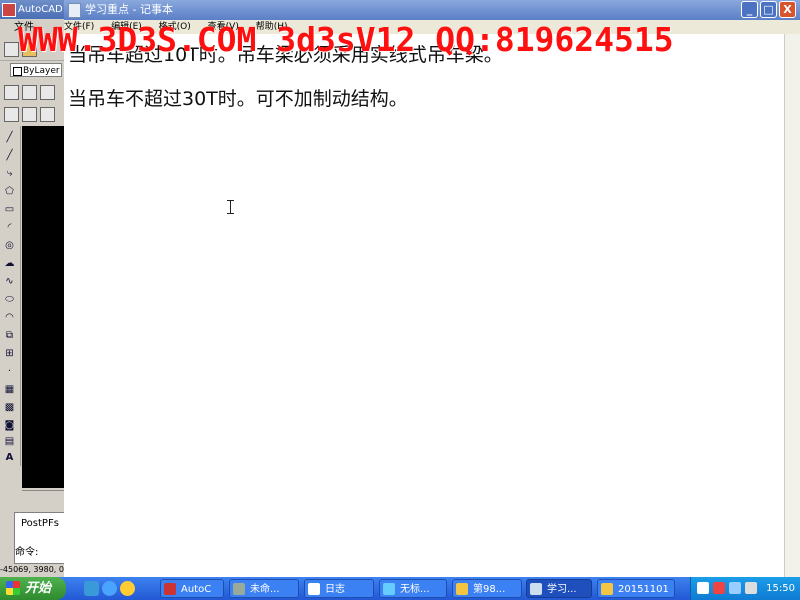 This screenshot has width=800, height=600. Describe the element at coordinates (432, 10) in the screenshot. I see `notepad-title-bar: 学习重点 - 记事本 _ □ X` at that location.